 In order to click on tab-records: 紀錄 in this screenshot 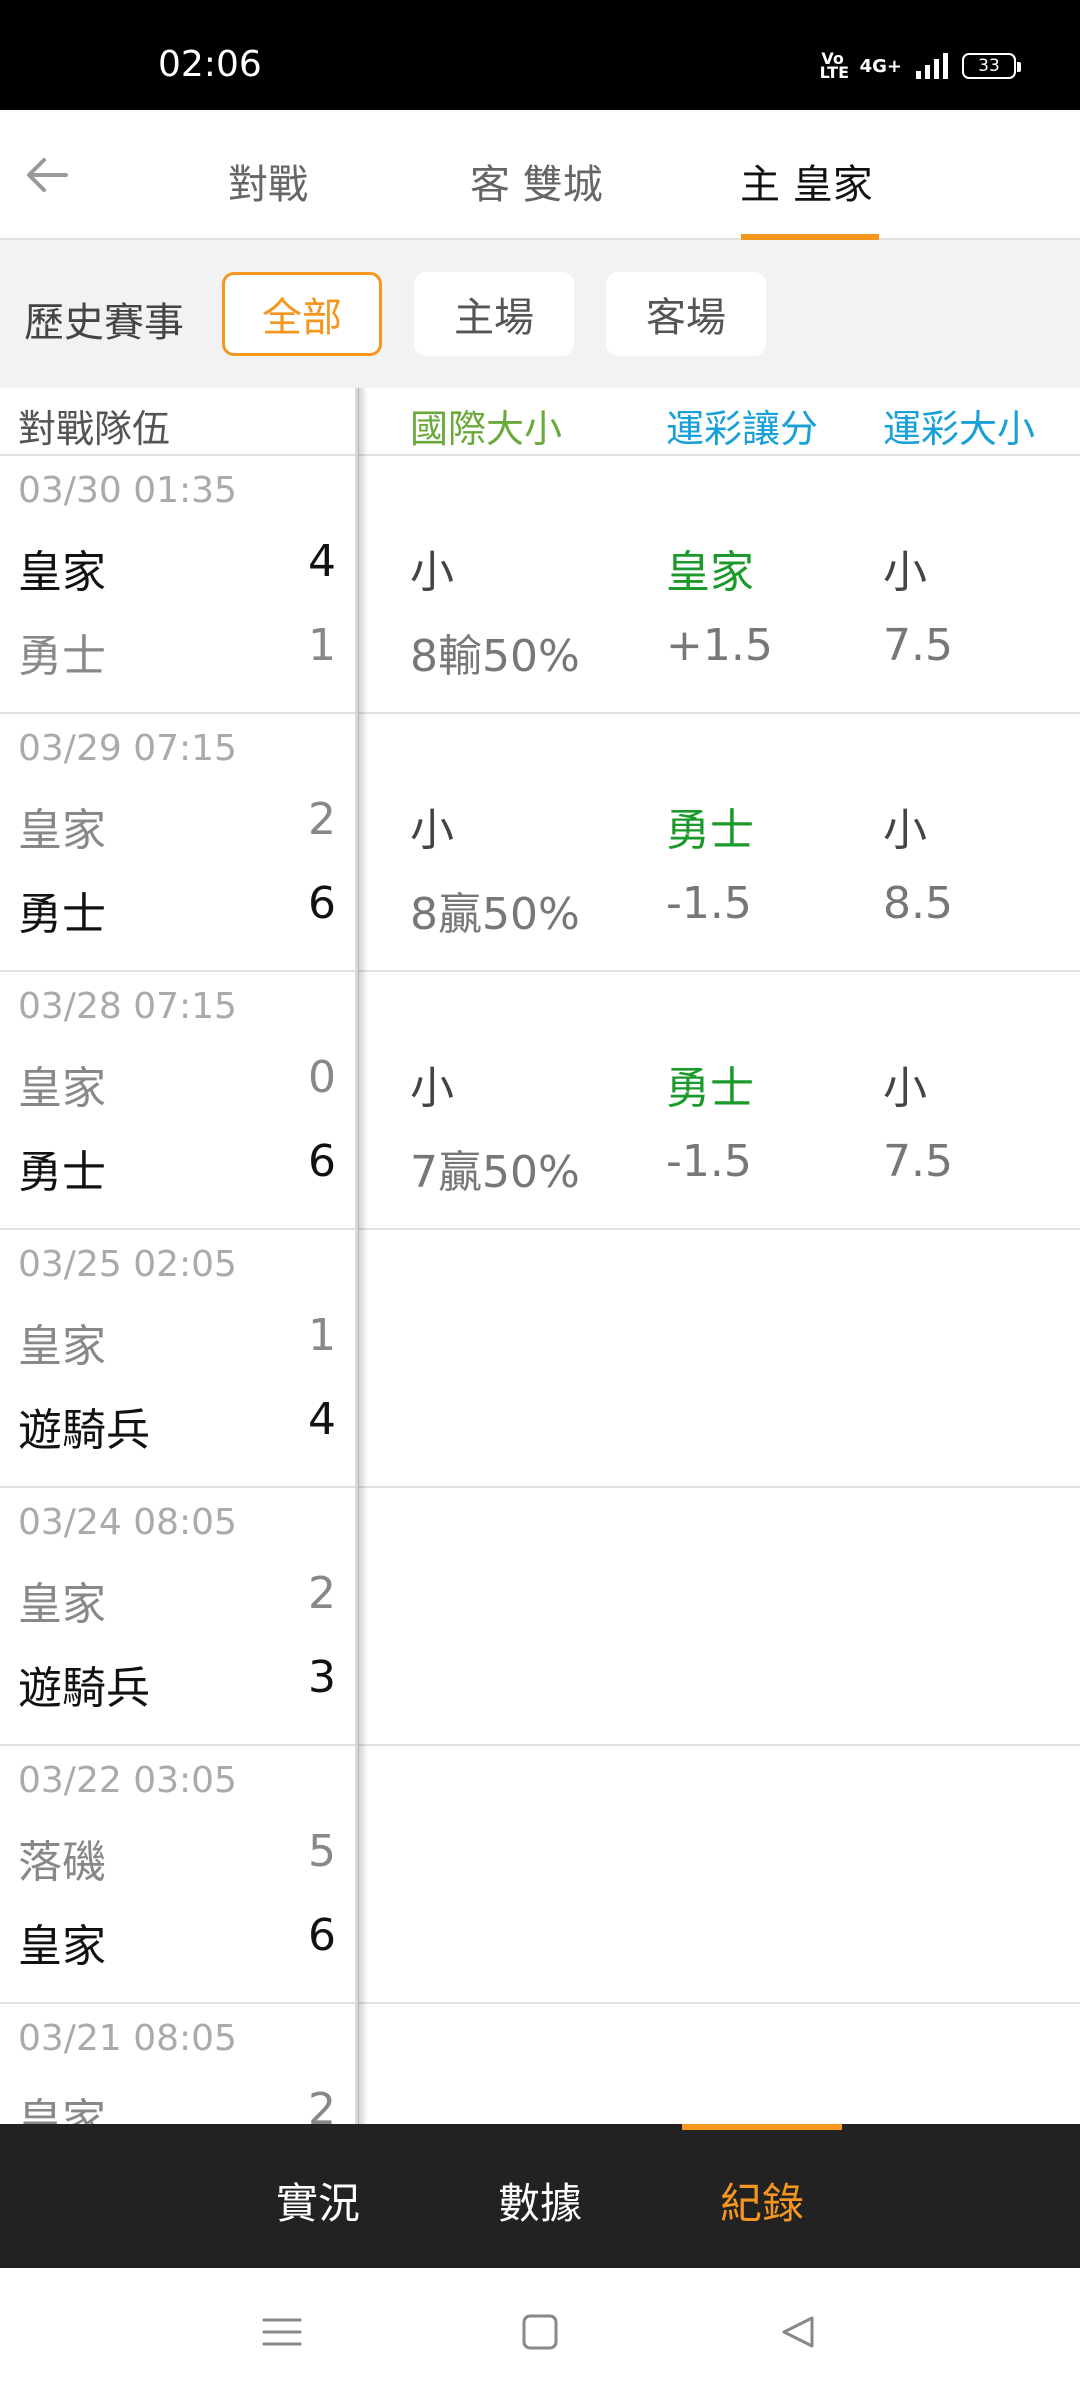, I will do `click(762, 2200)`.